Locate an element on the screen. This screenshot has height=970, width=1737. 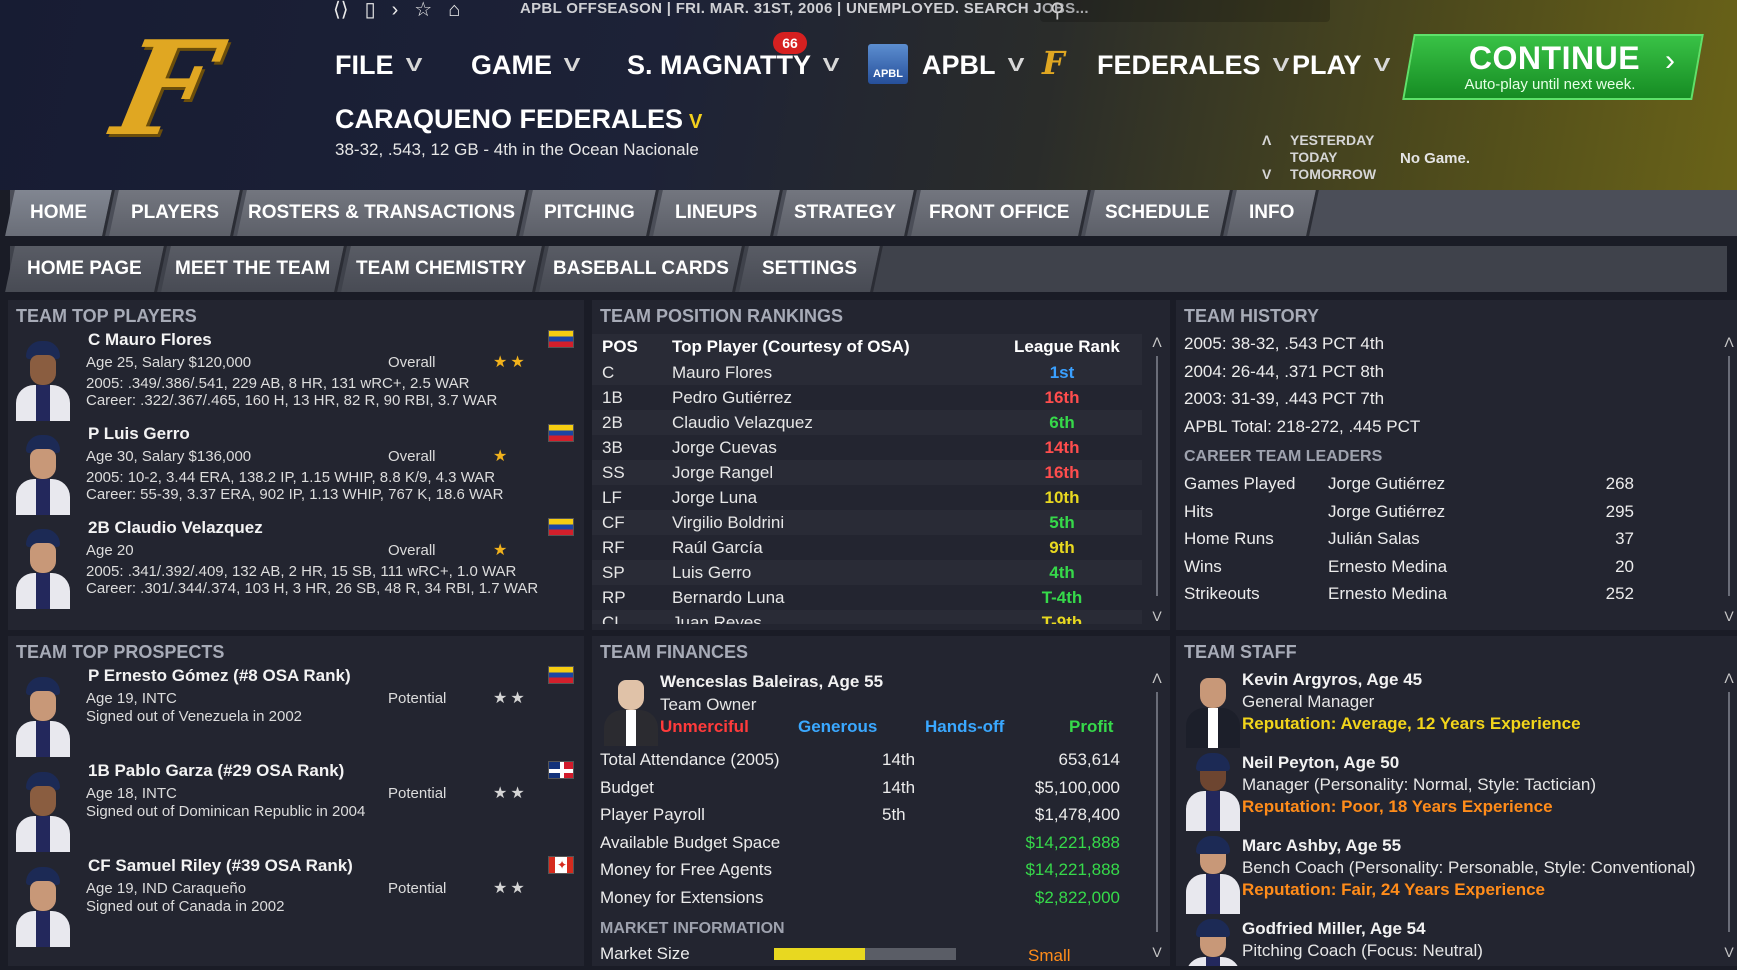
menu-game: GAME V is located at coordinates (525, 65).